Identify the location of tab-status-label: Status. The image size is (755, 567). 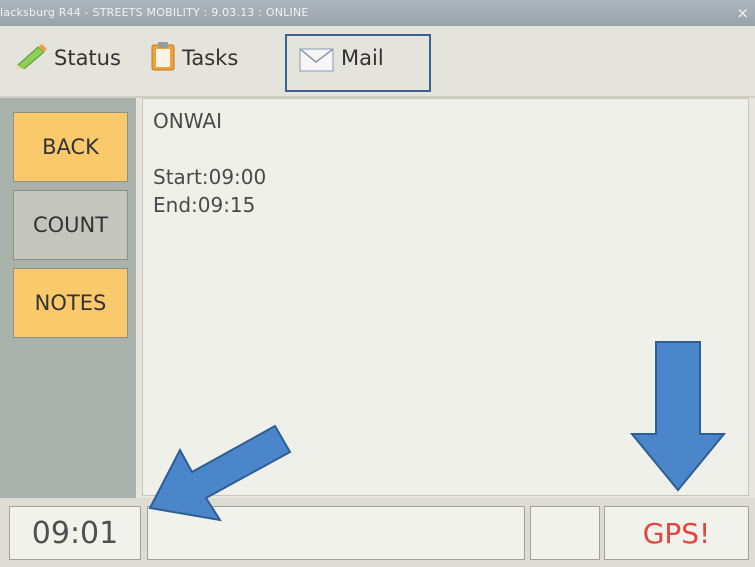
(87, 58).